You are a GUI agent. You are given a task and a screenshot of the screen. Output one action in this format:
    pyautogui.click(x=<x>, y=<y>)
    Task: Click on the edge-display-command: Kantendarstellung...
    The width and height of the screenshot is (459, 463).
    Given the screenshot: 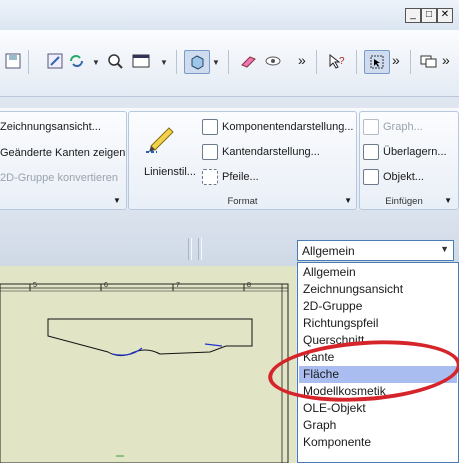 What is the action you would take?
    pyautogui.click(x=261, y=152)
    